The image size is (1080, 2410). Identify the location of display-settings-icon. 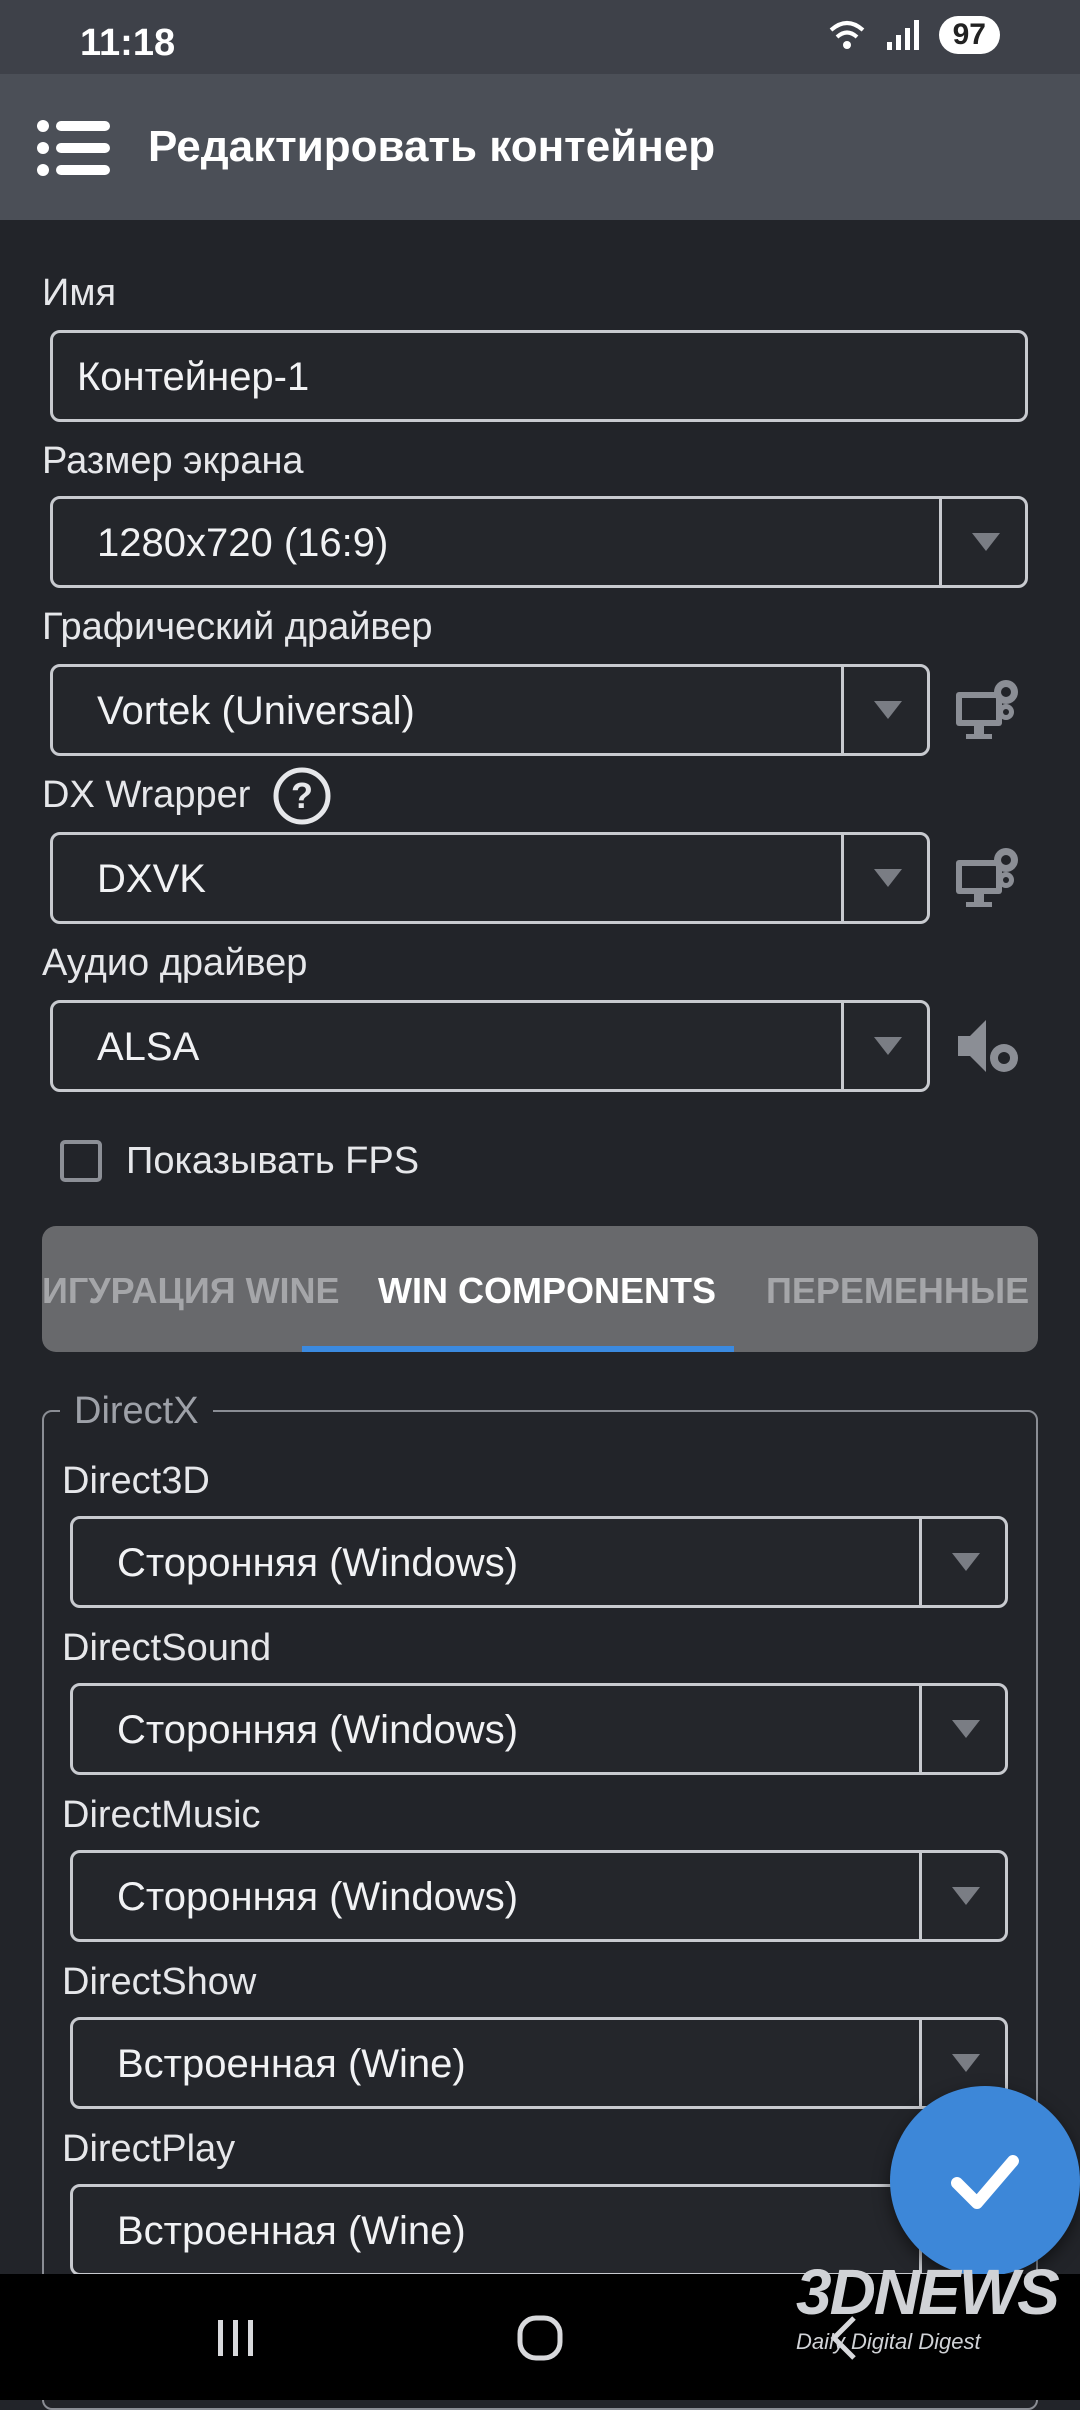
(988, 710).